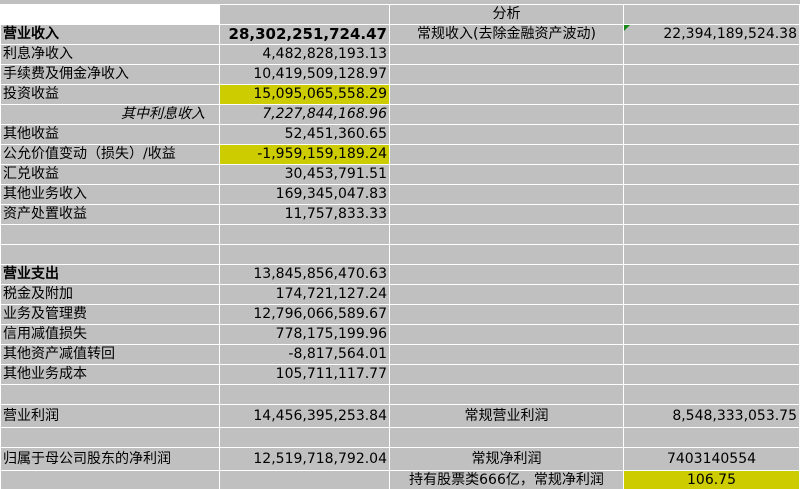 This screenshot has width=800, height=489. What do you see at coordinates (304, 154) in the screenshot?
I see `cell-value-highlighted: -1,959,159,189.24` at bounding box center [304, 154].